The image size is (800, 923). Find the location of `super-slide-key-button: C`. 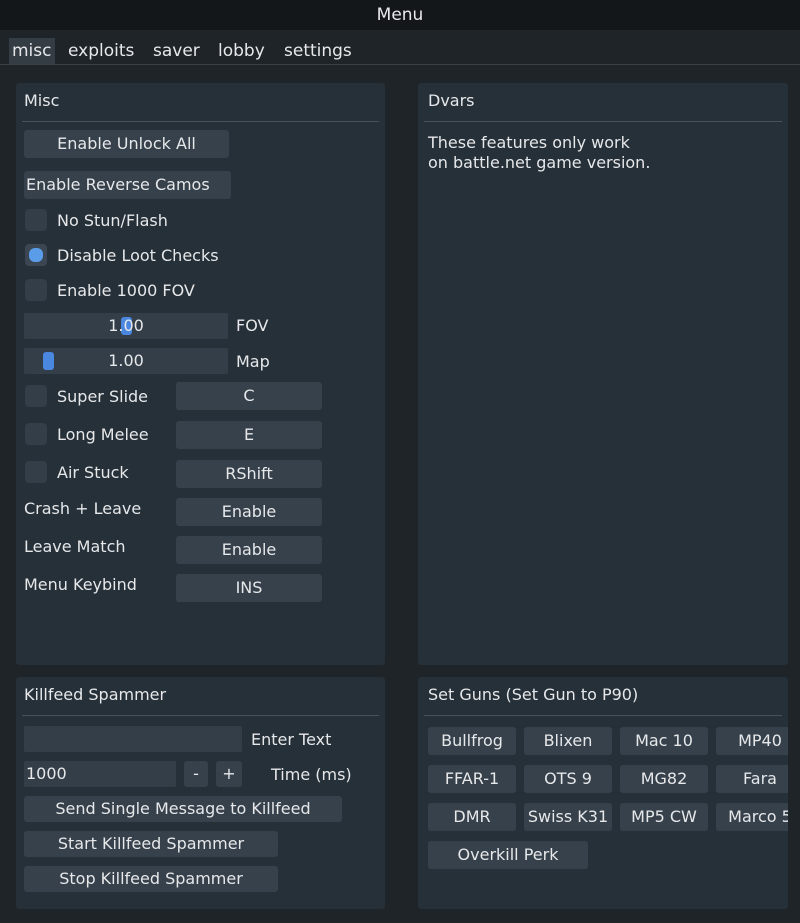

super-slide-key-button: C is located at coordinates (249, 396).